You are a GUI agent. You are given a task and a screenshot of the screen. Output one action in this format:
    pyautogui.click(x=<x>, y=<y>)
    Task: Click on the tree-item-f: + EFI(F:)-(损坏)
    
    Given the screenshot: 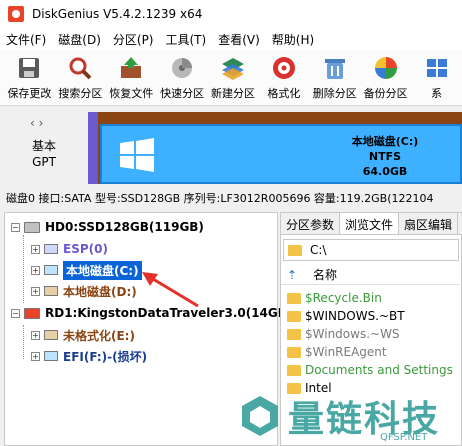 What is the action you would take?
    pyautogui.click(x=89, y=356)
    